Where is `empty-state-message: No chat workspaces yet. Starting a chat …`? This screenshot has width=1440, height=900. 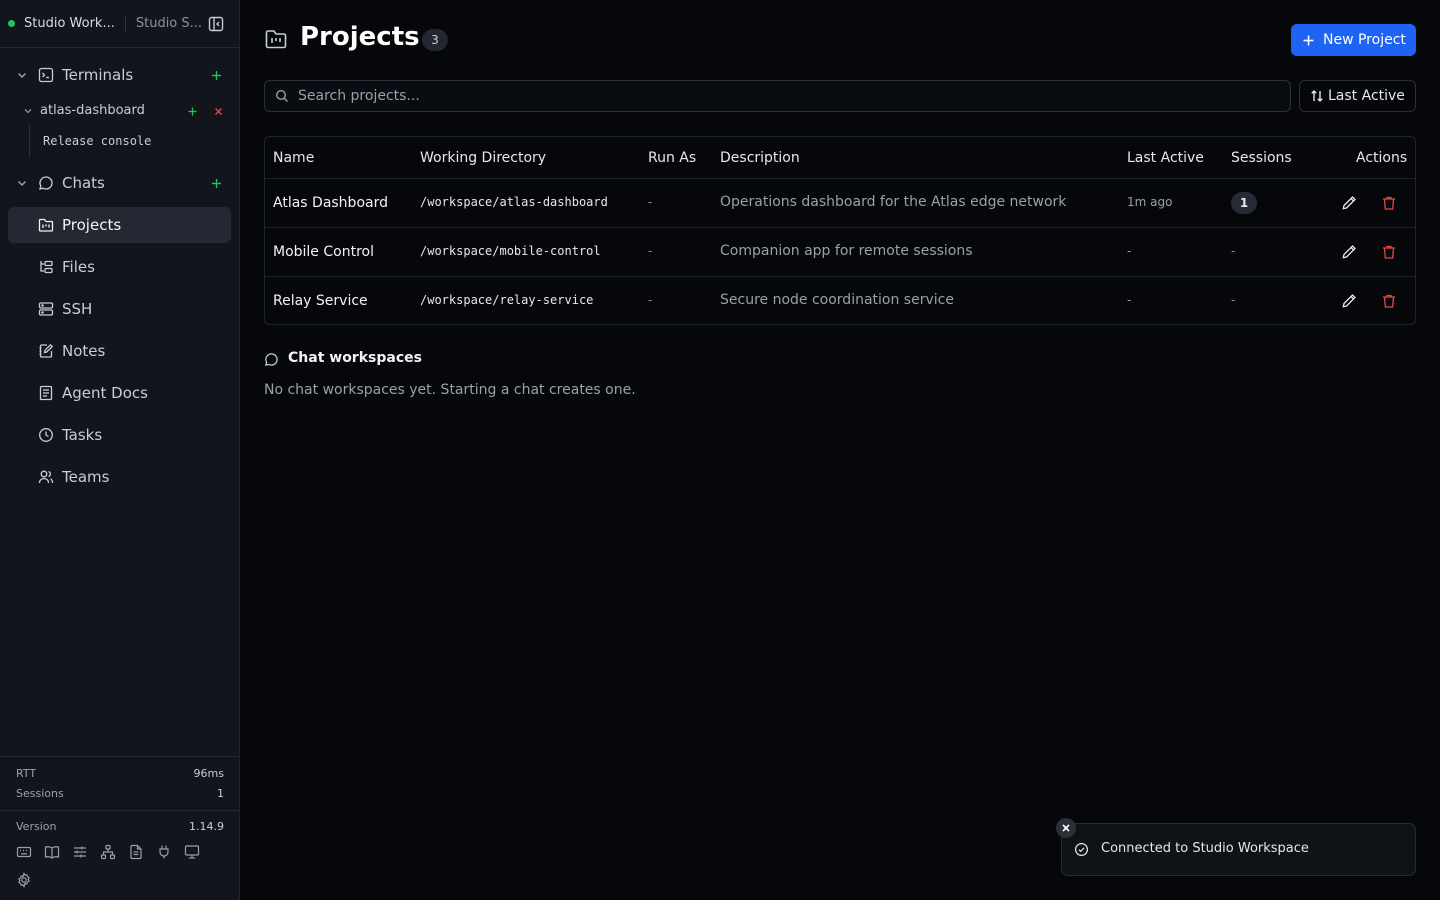
empty-state-message: No chat workspaces yet. Starting a chat … is located at coordinates (450, 390).